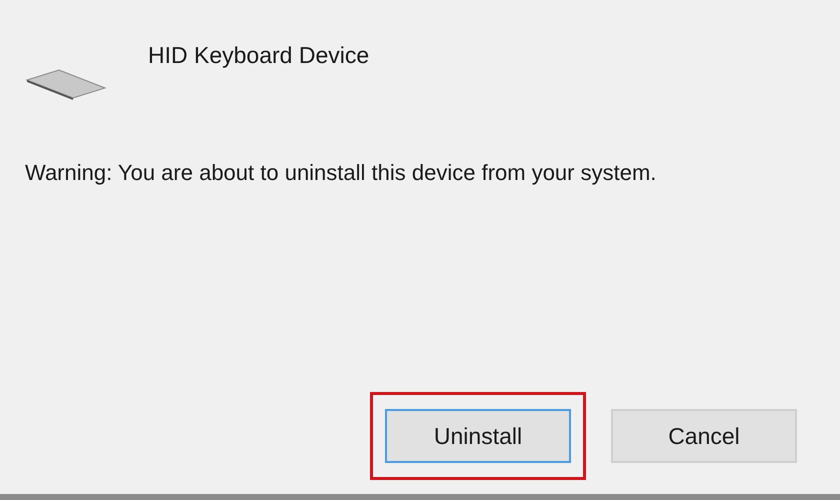 The height and width of the screenshot is (500, 840). Describe the element at coordinates (259, 55) in the screenshot. I see `device-name: HID Keyboard Device` at that location.